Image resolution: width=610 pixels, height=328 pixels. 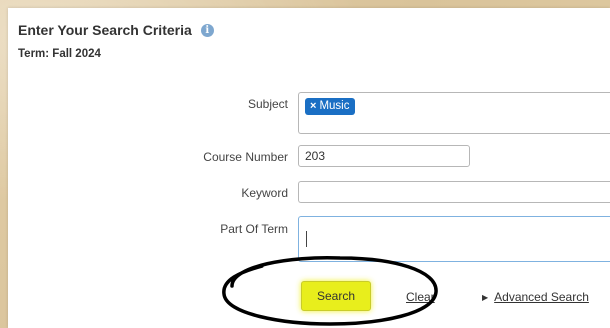 What do you see at coordinates (454, 192) in the screenshot?
I see `keyword-field` at bounding box center [454, 192].